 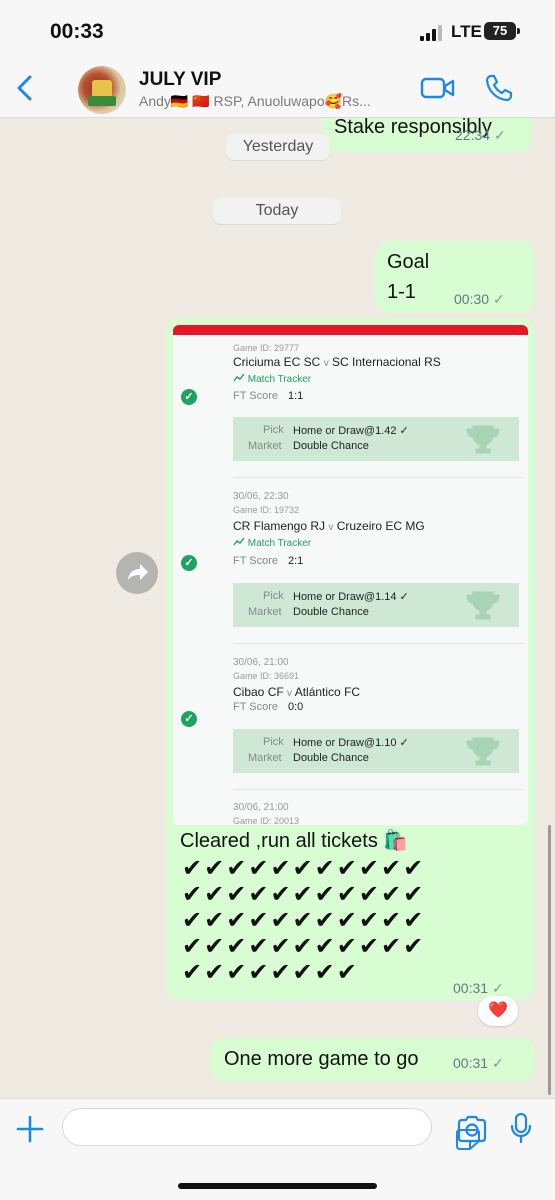 I want to click on network-label: LTE, so click(x=466, y=31).